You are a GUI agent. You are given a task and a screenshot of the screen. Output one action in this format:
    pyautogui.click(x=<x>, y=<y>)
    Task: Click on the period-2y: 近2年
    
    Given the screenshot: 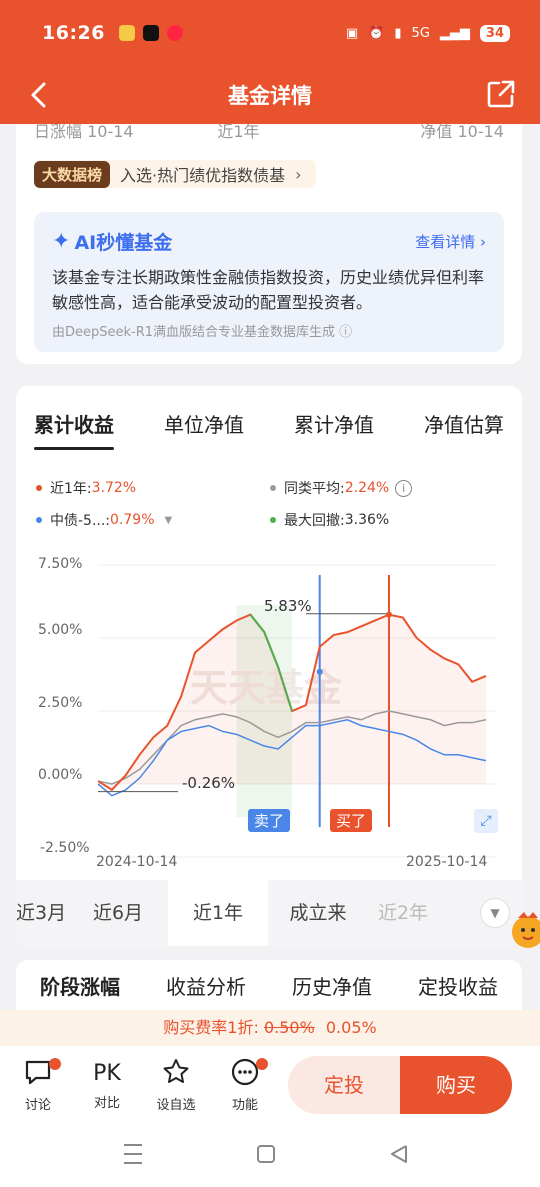 What is the action you would take?
    pyautogui.click(x=403, y=913)
    